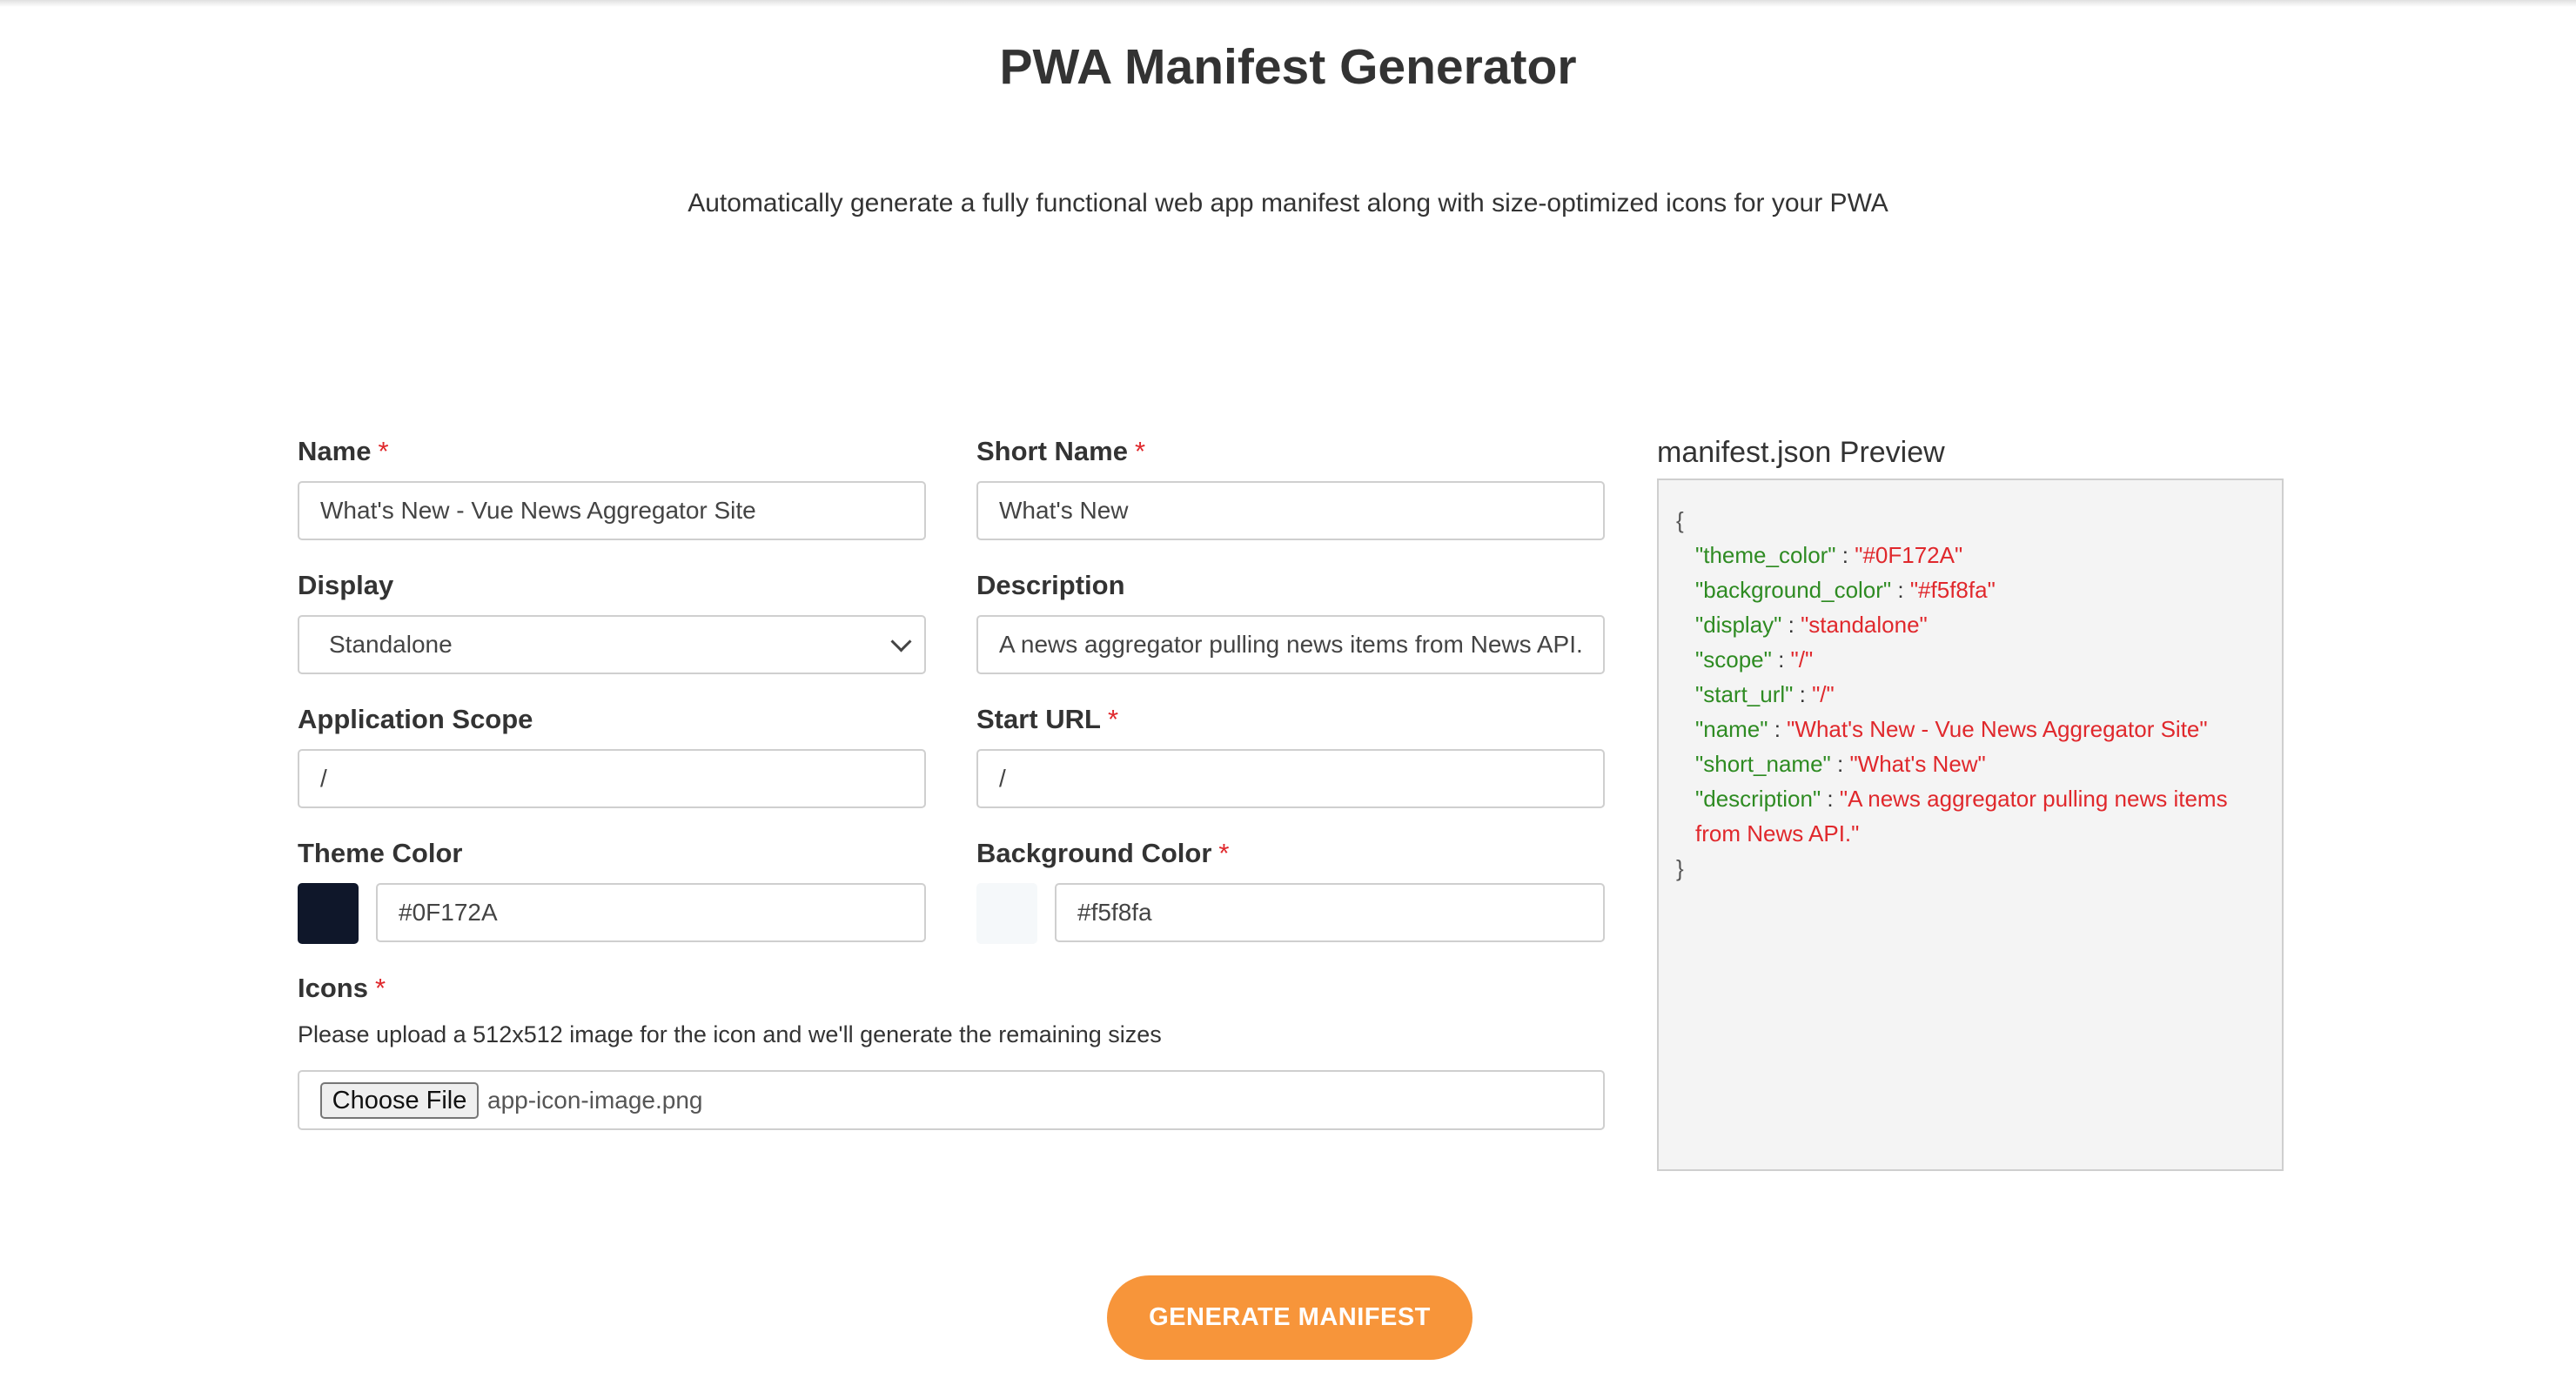 This screenshot has height=1392, width=2576. Describe the element at coordinates (1794, 590) in the screenshot. I see `json-key: "background_color"` at that location.